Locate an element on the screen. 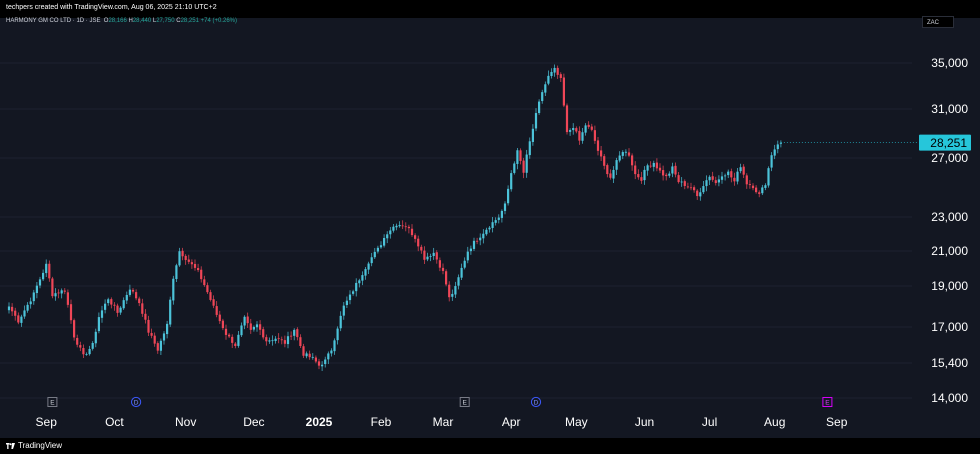 The image size is (980, 454). price-axis-label: 23,000 is located at coordinates (949, 217).